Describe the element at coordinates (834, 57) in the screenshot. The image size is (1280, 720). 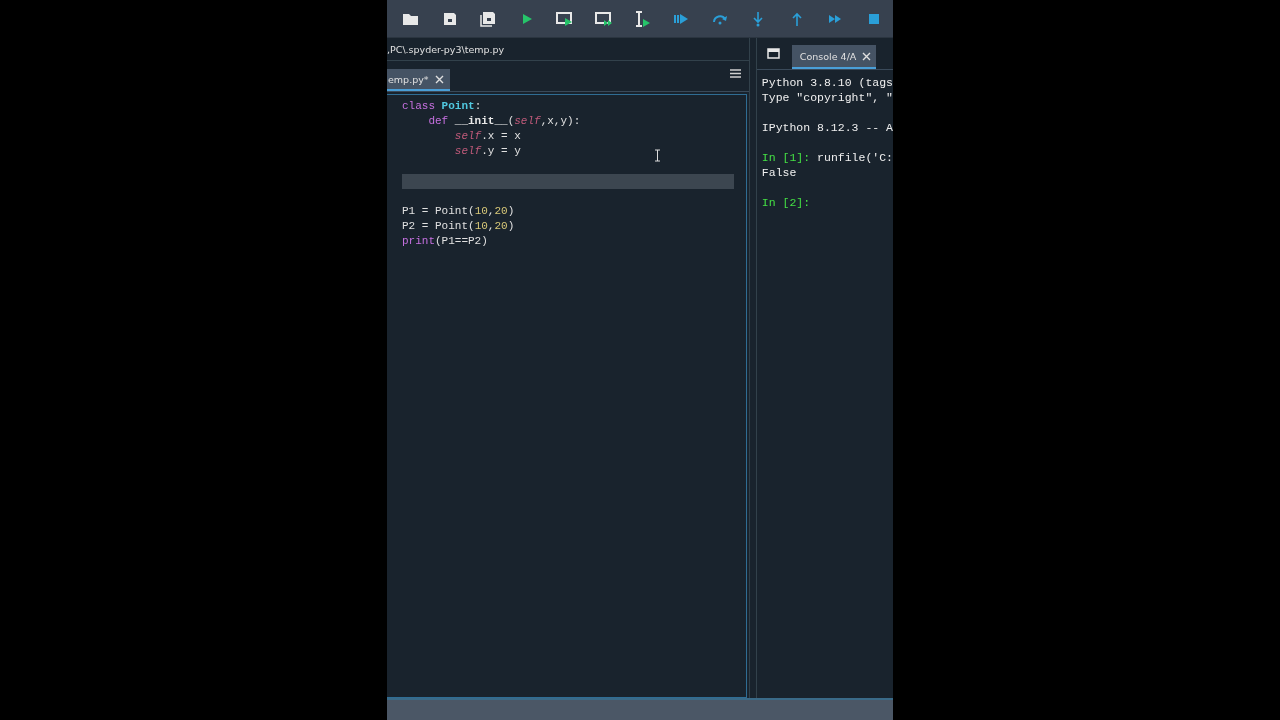
I see `console-tab: Console 4/A` at that location.